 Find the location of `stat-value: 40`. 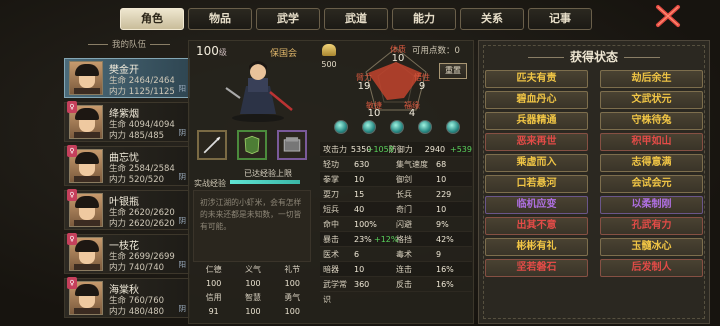

stat-value: 40 is located at coordinates (359, 209).